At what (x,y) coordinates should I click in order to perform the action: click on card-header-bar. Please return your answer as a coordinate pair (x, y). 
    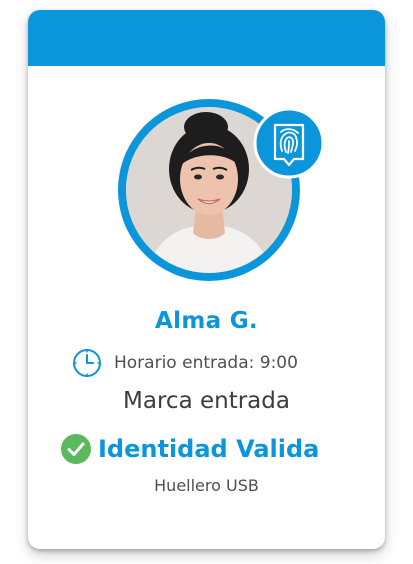
    Looking at the image, I should click on (206, 38).